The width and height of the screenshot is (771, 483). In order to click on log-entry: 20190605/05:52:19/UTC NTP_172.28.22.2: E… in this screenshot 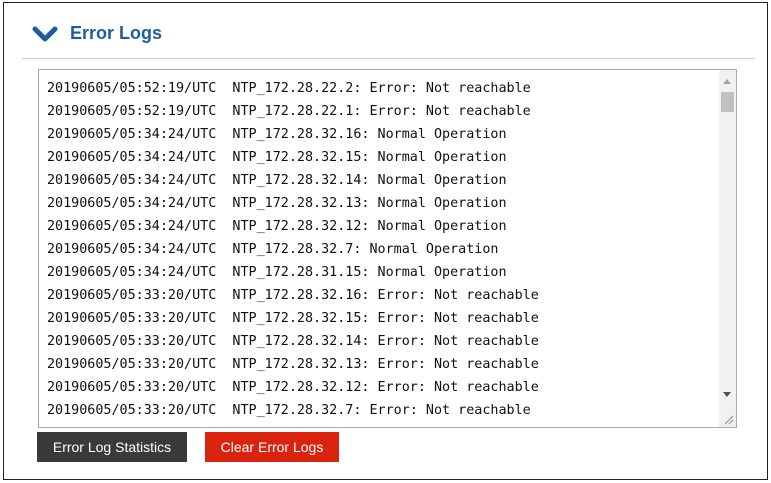, I will do `click(289, 88)`.